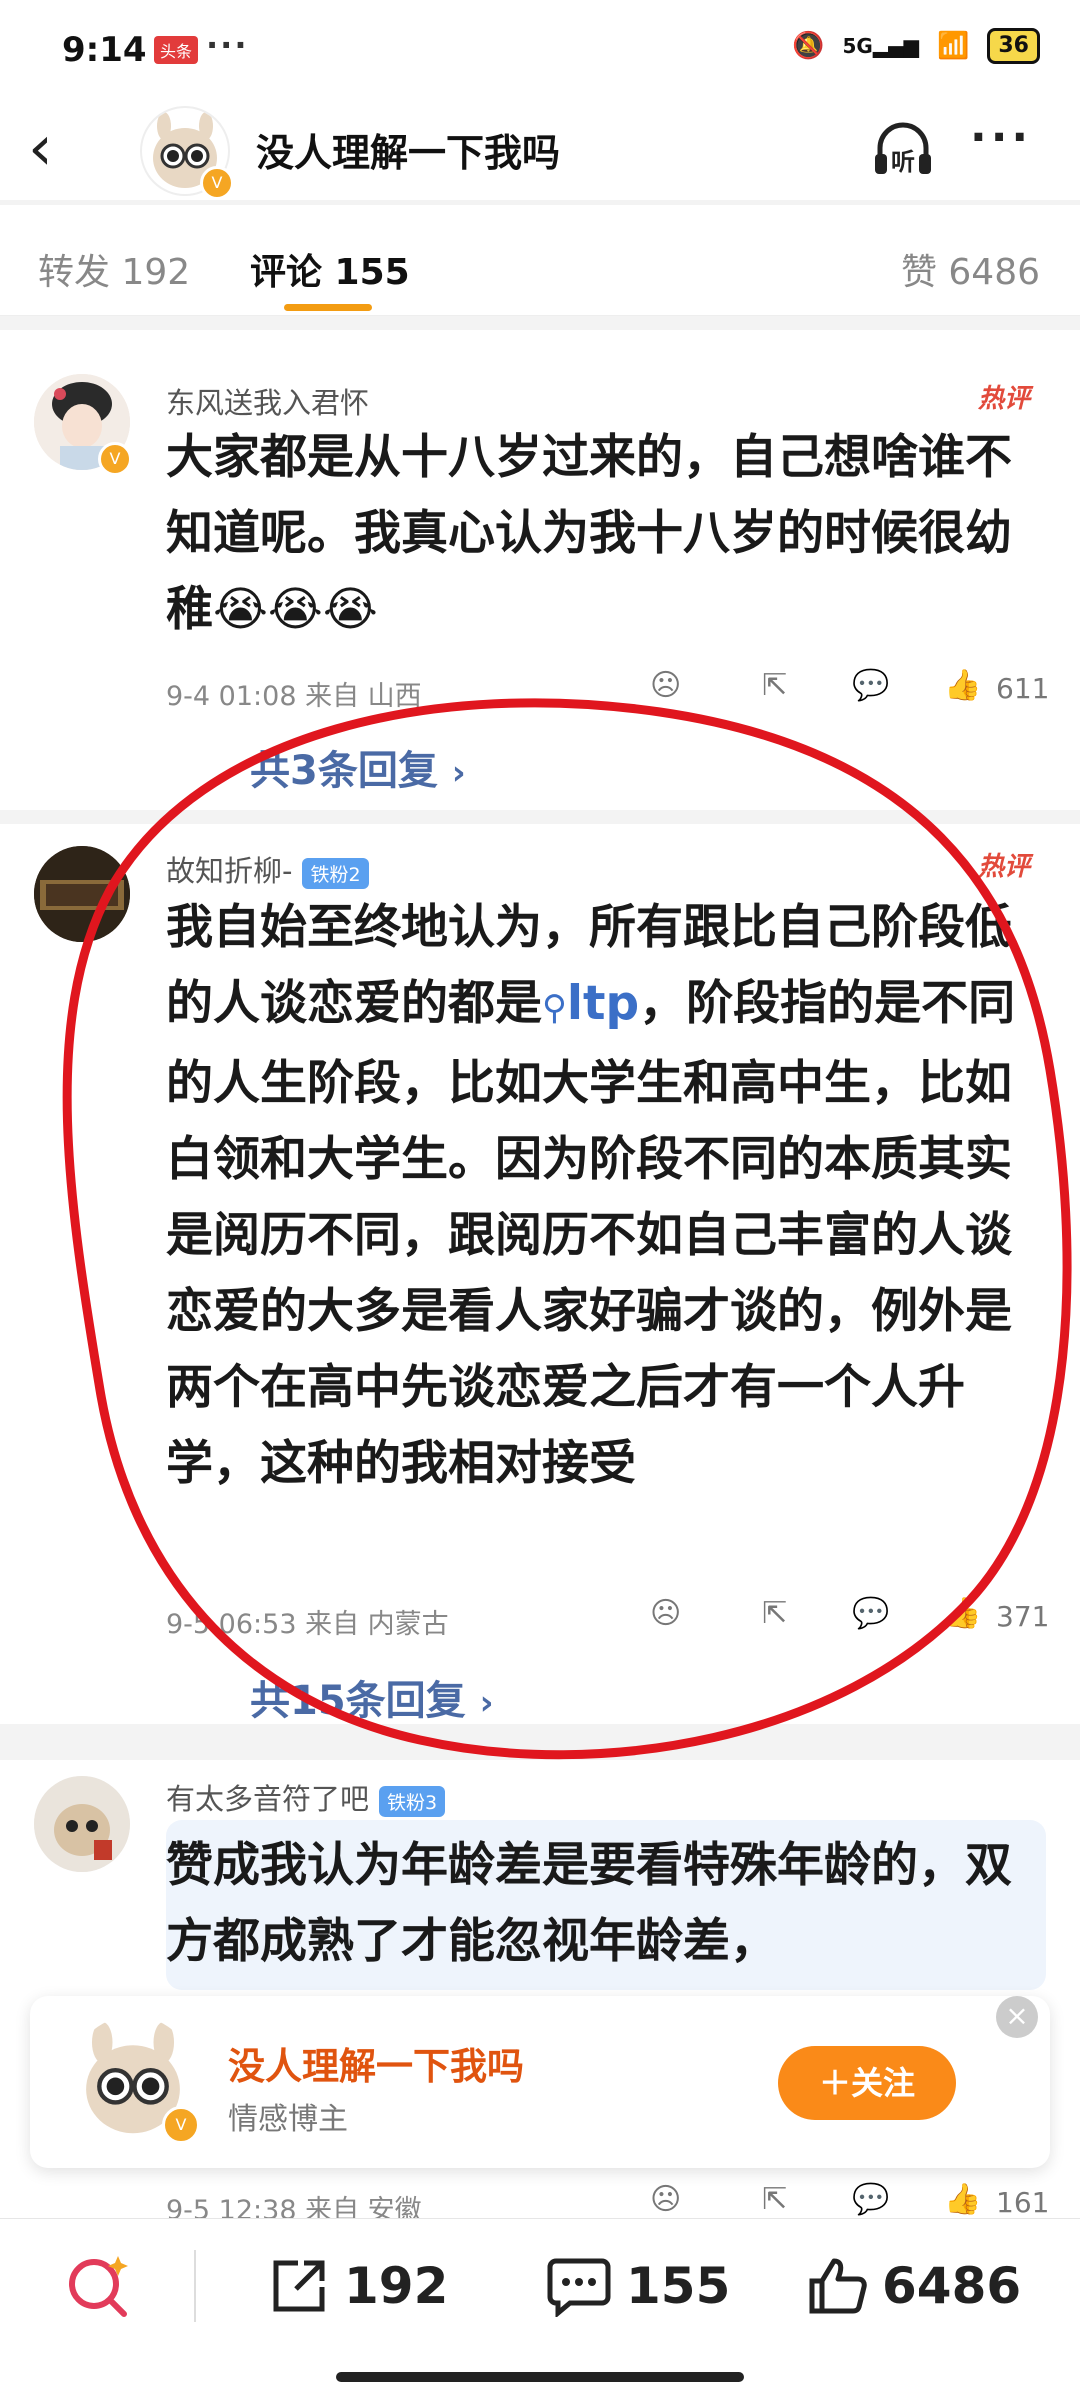 The image size is (1080, 2401). Describe the element at coordinates (267, 401) in the screenshot. I see `commenter-name: 东风送我入君怀` at that location.